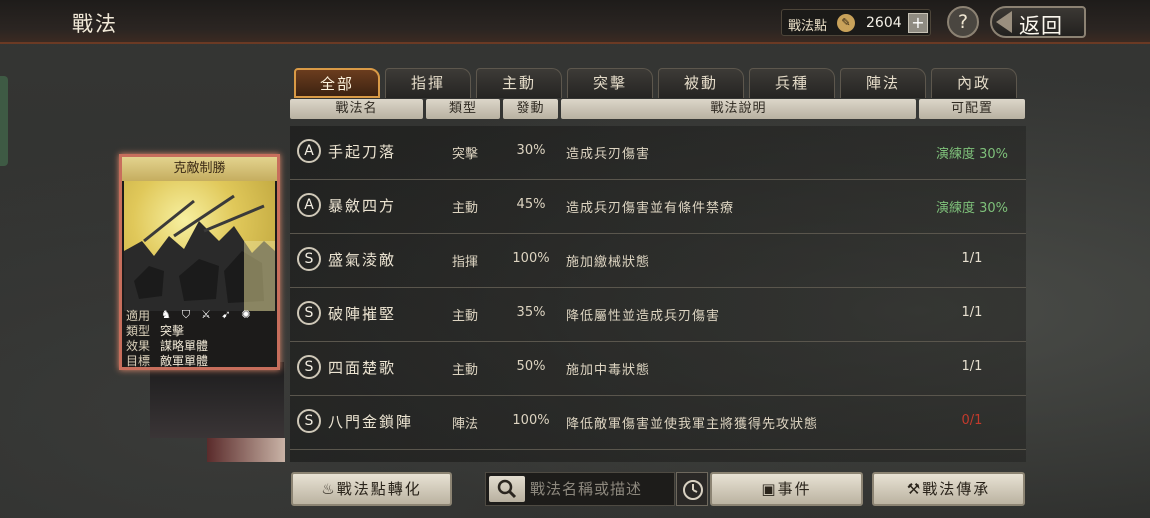  I want to click on tactic-rate: 30%, so click(531, 150).